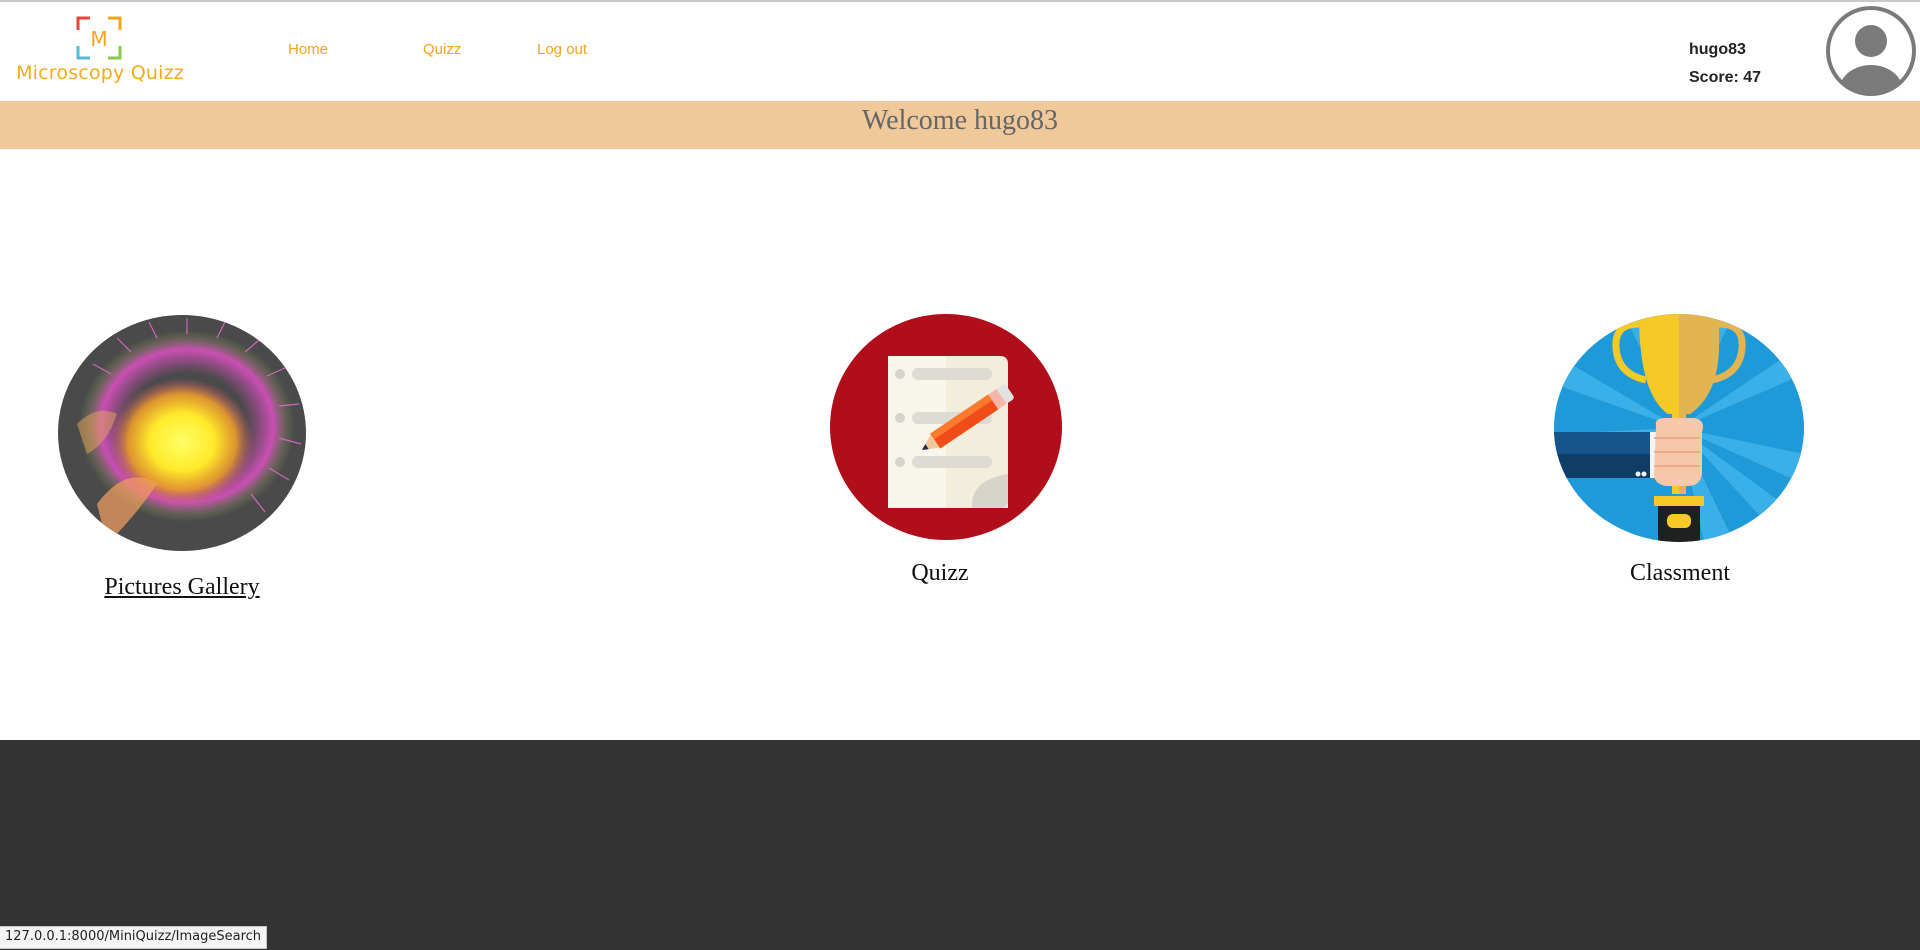  Describe the element at coordinates (946, 427) in the screenshot. I see `quiz-paper-pencil-icon` at that location.